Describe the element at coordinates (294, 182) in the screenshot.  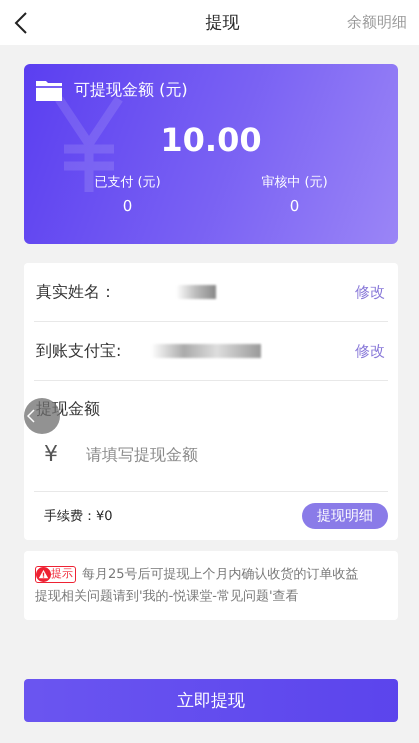
I see `stat-label: 审核中 (元)` at that location.